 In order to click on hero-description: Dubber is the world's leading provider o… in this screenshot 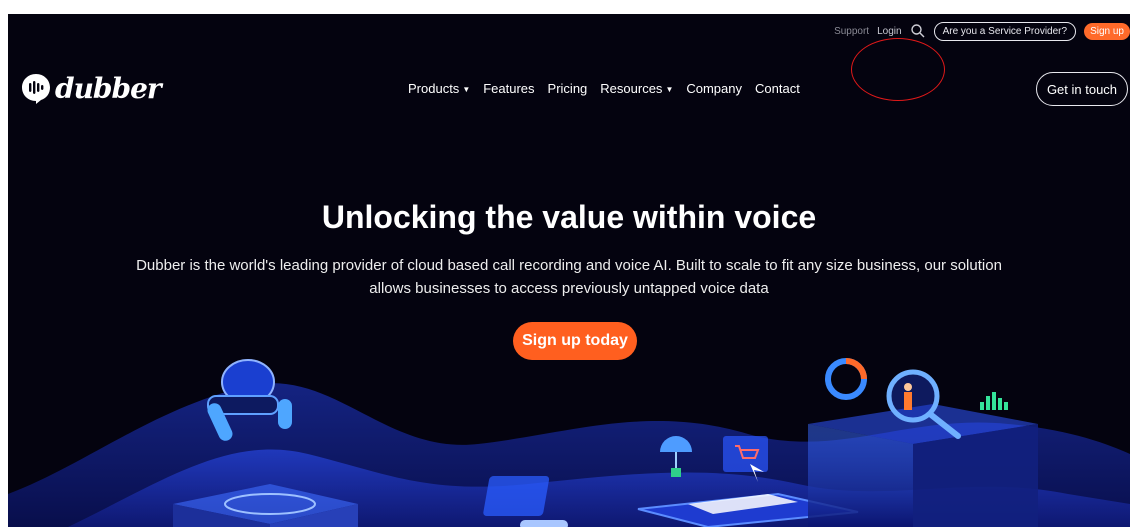, I will do `click(569, 277)`.